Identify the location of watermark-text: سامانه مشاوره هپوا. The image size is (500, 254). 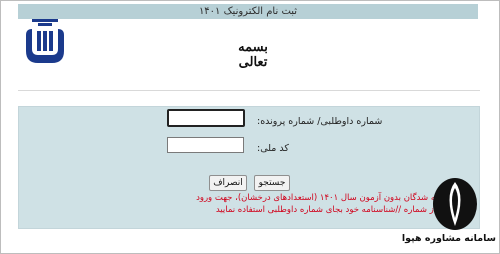
(448, 238).